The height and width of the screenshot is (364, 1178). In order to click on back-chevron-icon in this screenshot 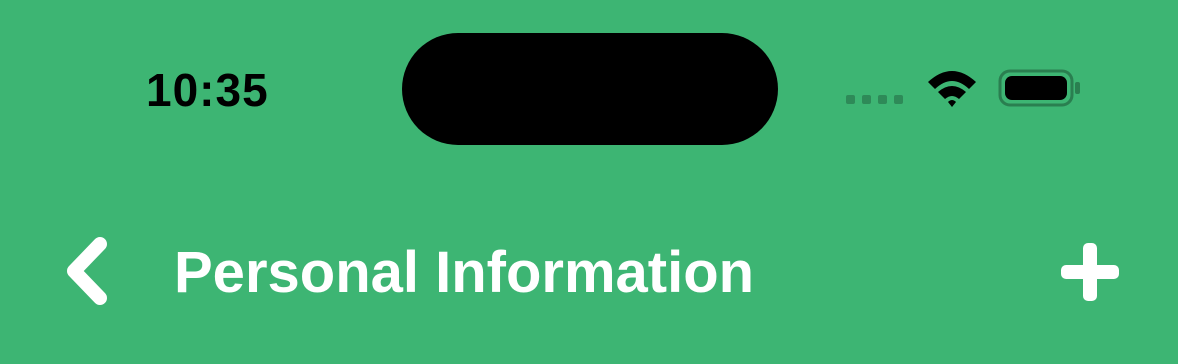, I will do `click(88, 271)`.